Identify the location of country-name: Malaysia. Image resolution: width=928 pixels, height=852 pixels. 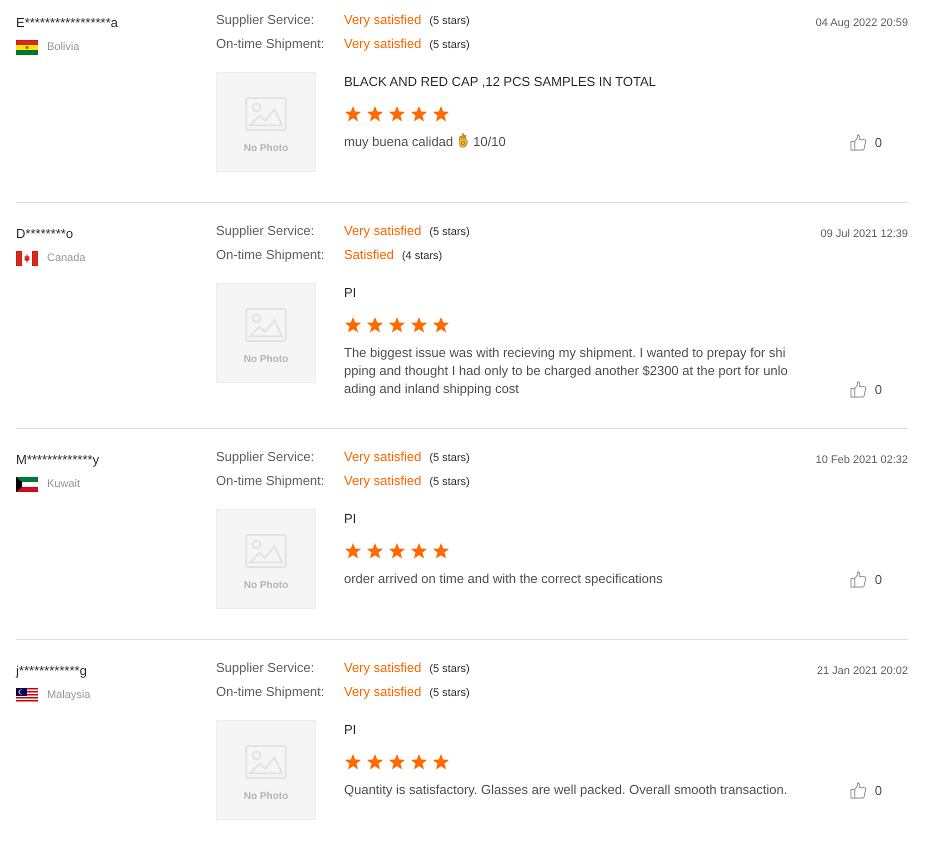
(68, 695).